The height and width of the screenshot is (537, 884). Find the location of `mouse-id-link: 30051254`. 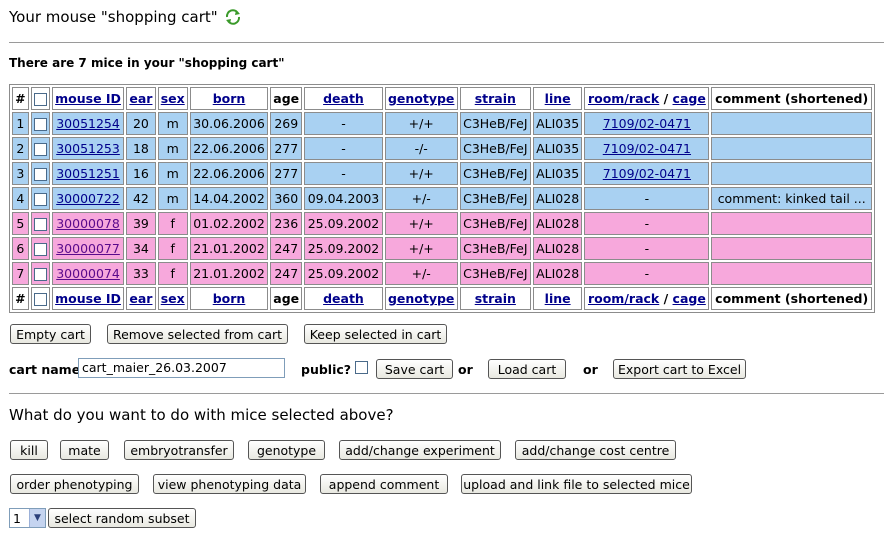

mouse-id-link: 30051254 is located at coordinates (88, 123).